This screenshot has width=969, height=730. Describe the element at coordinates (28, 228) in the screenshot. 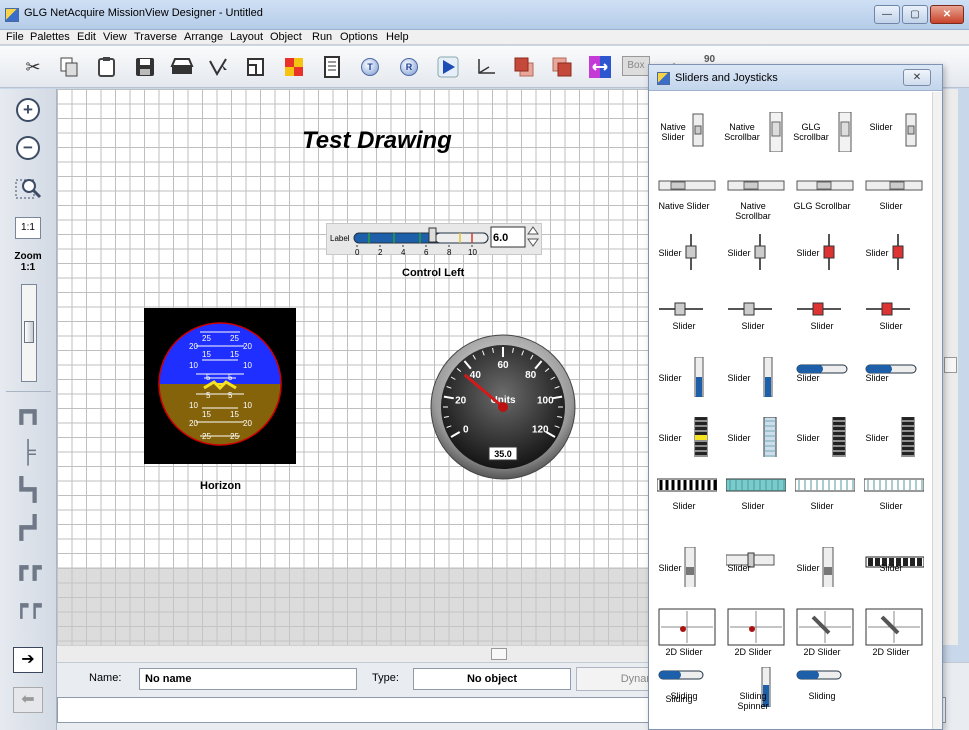

I see `zoom-one-to-one-button: 1:1` at that location.